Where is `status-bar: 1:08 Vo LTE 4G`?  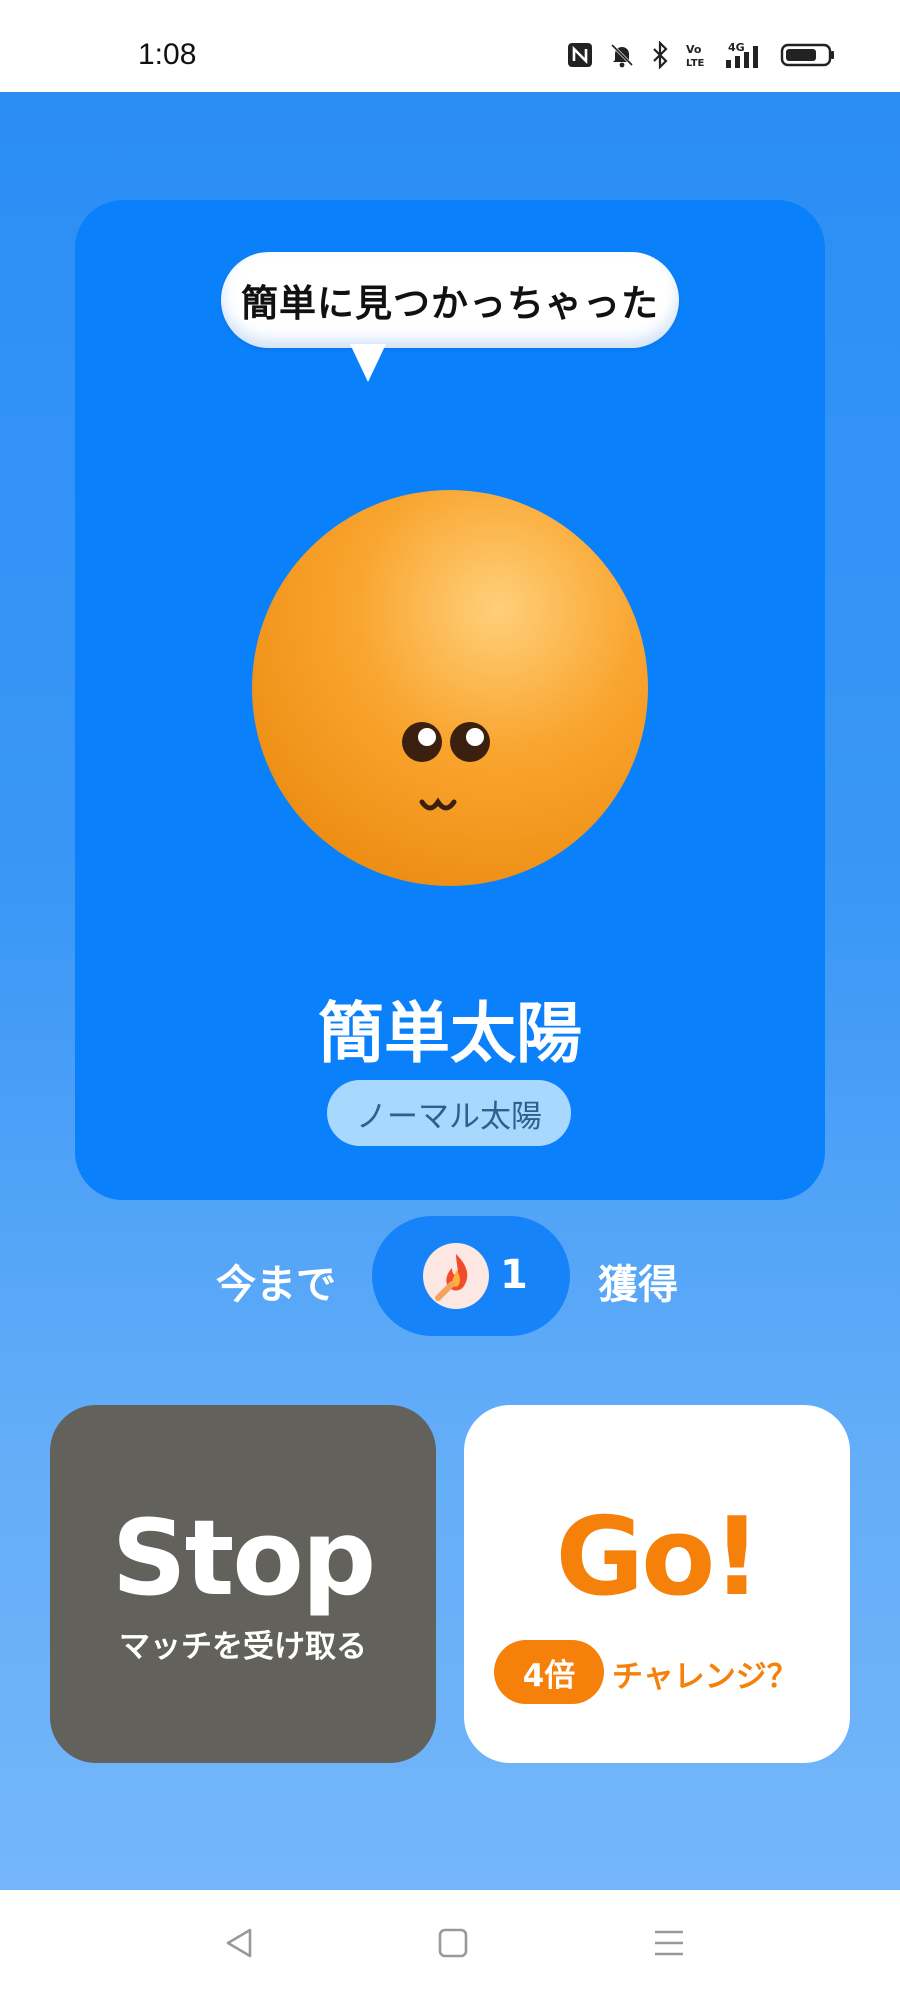
status-bar: 1:08 Vo LTE 4G is located at coordinates (450, 46).